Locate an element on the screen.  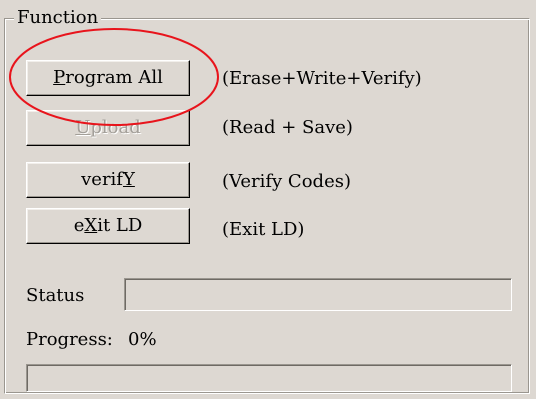
verify-description: (Verify Codes) is located at coordinates (286, 181).